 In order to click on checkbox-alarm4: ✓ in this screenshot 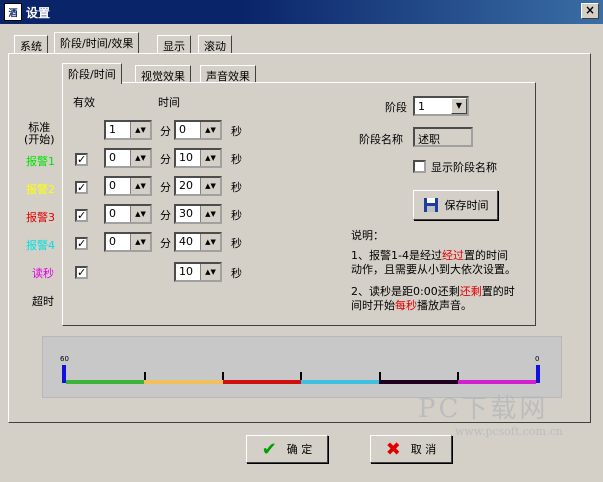, I will do `click(81, 243)`.